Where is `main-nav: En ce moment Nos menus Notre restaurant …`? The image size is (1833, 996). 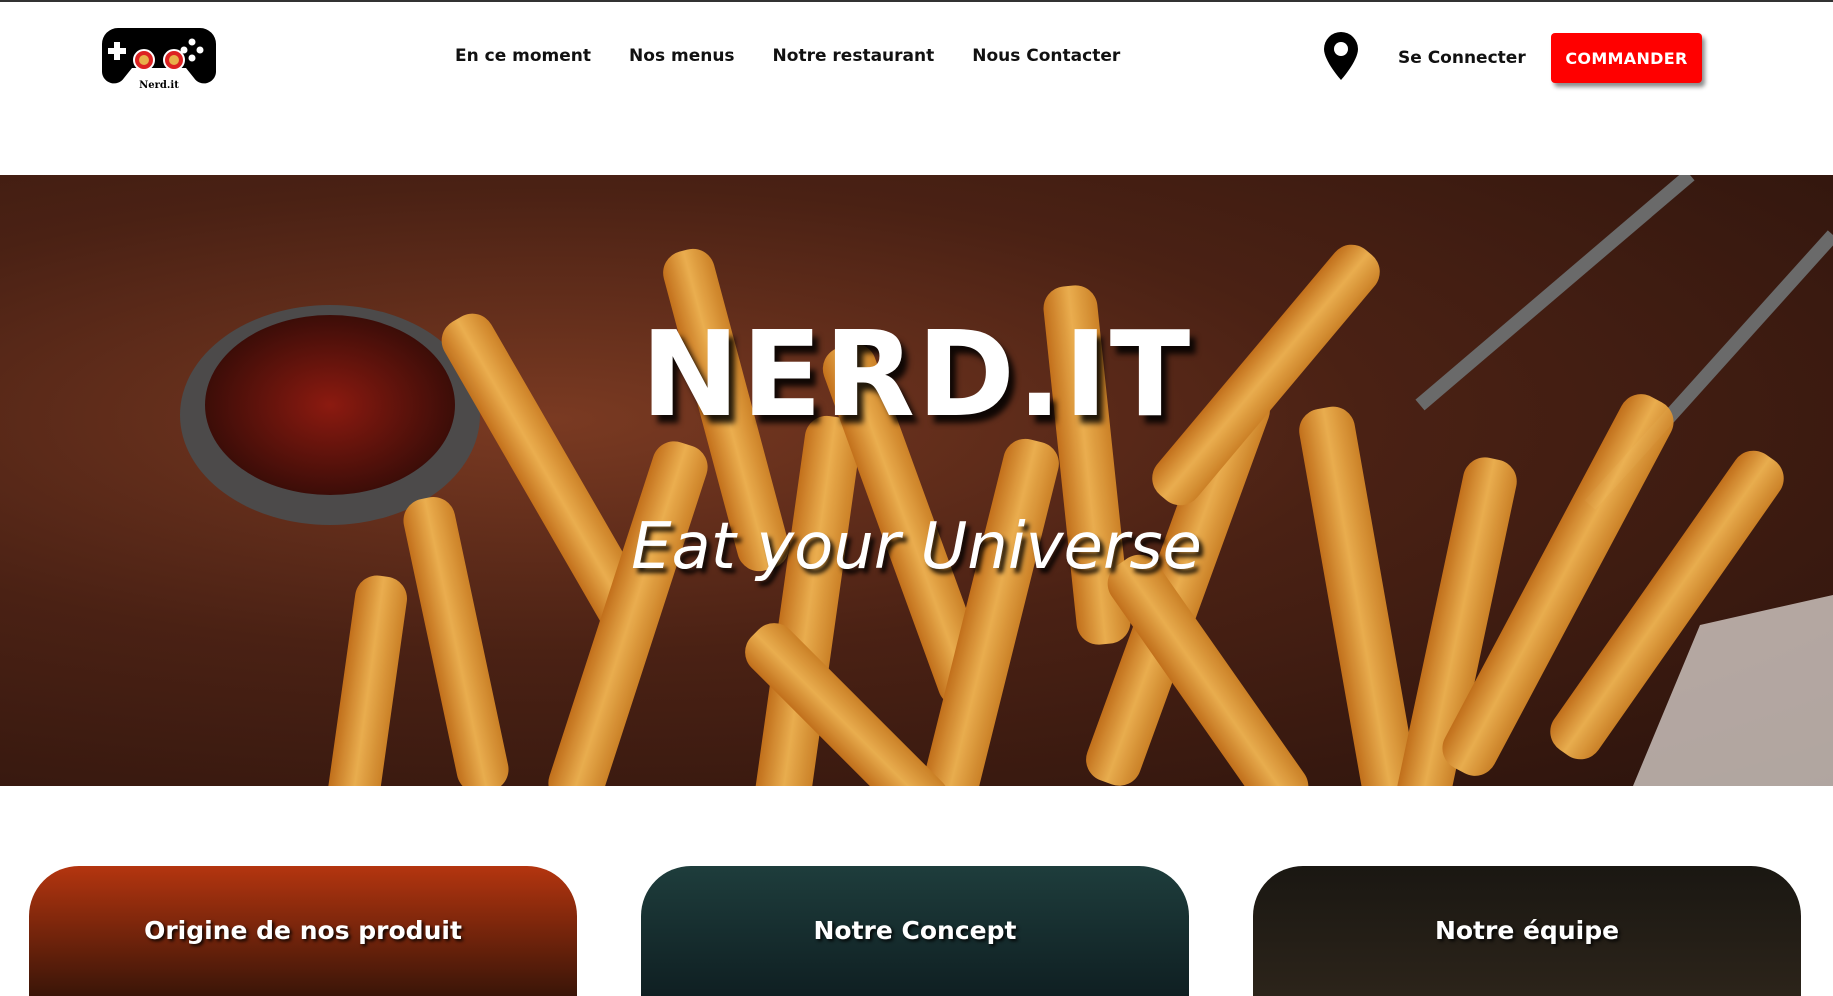
main-nav: En ce moment Nos menus Notre restaurant … is located at coordinates (806, 56).